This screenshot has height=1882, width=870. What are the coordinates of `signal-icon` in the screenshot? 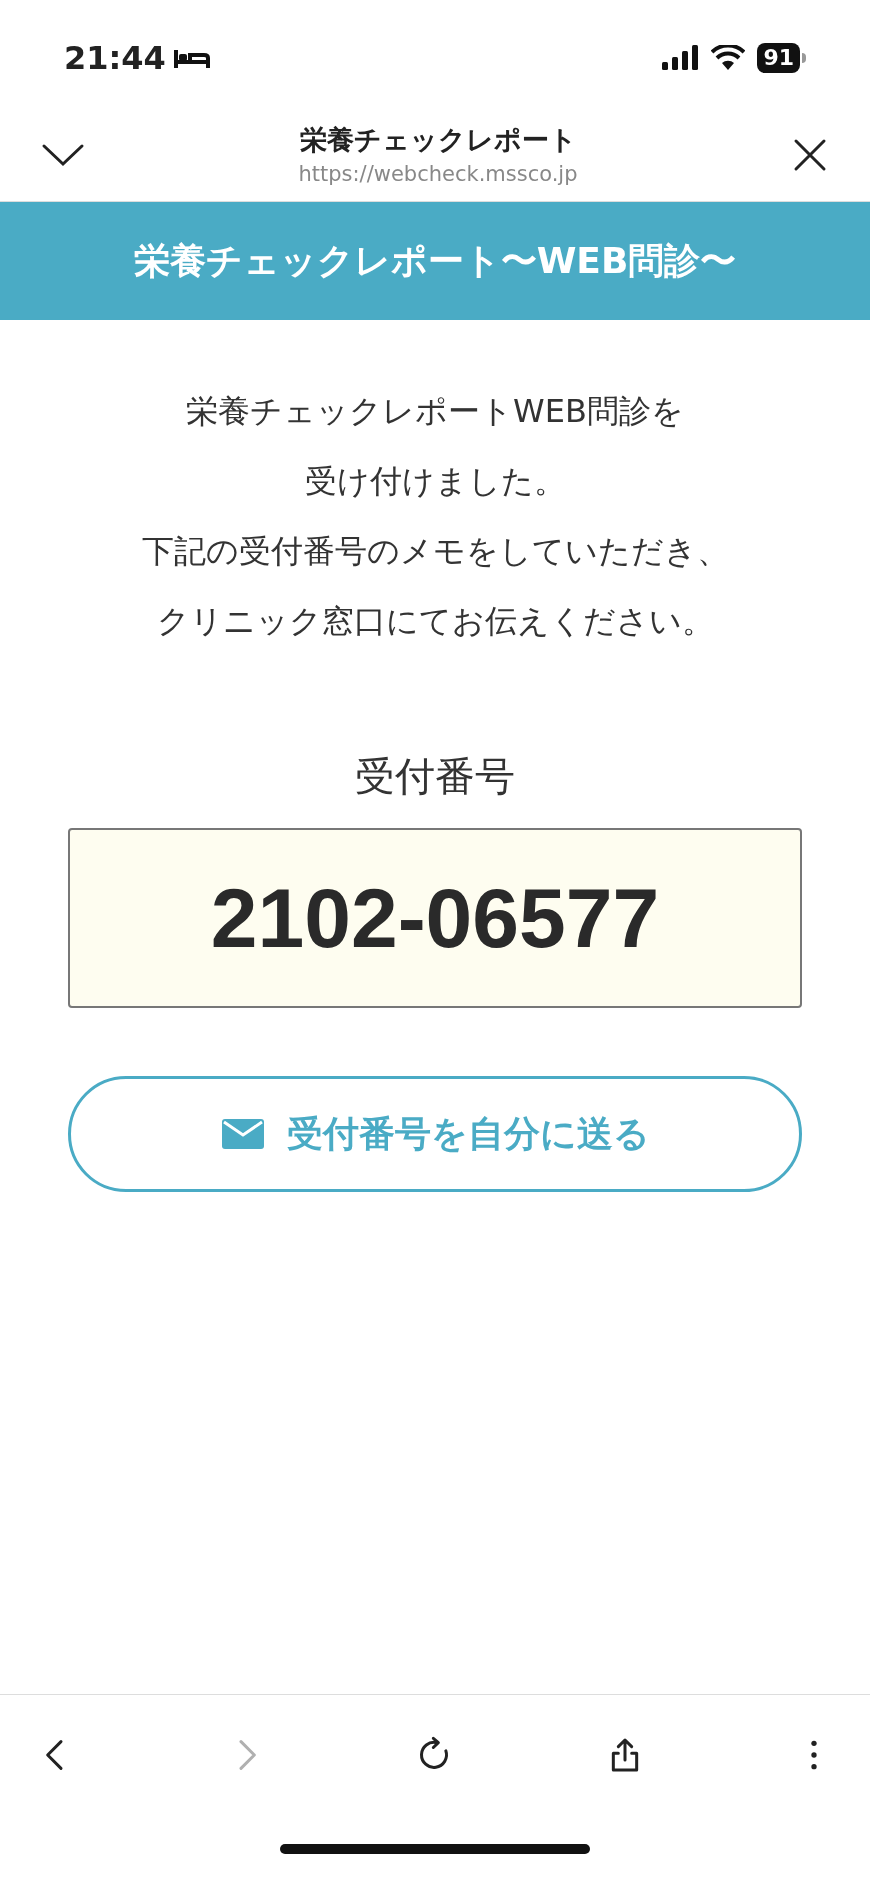 It's located at (680, 58).